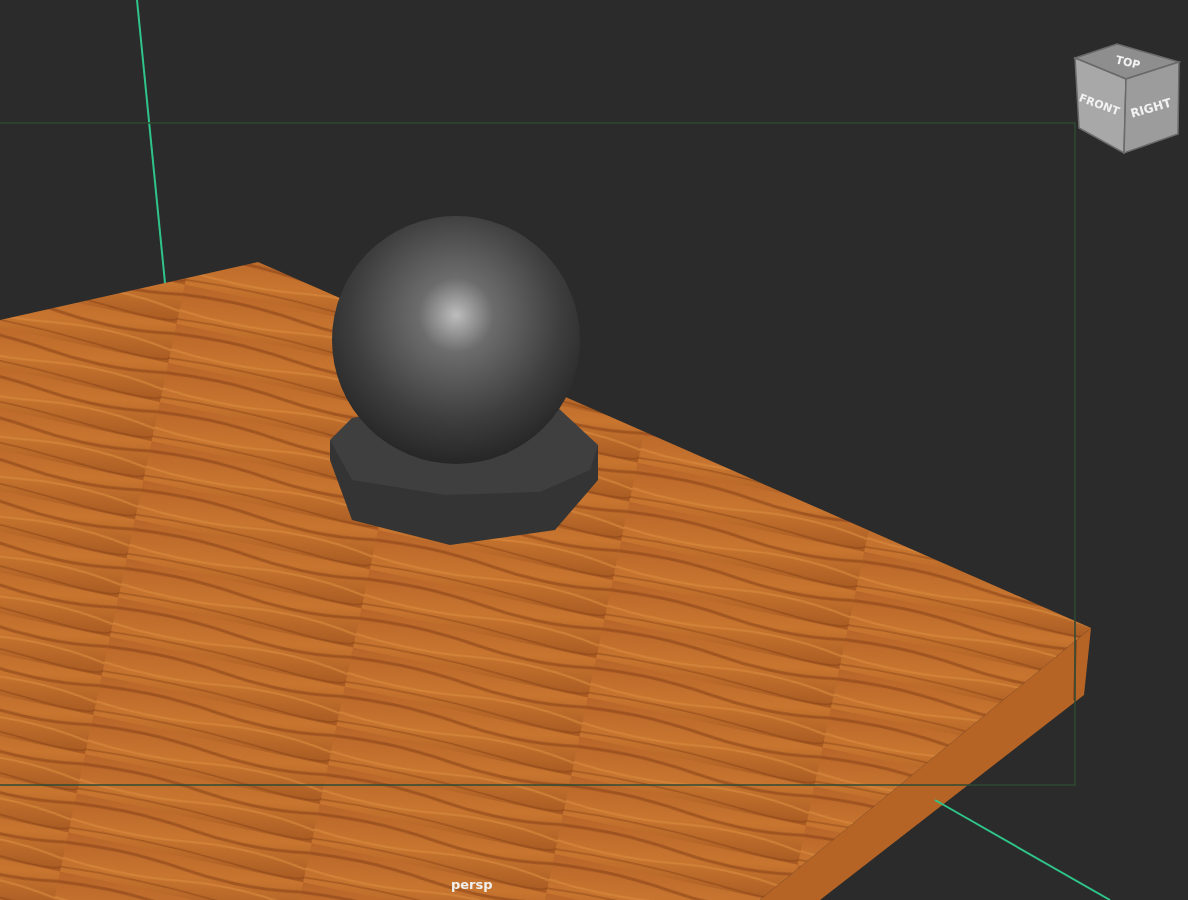  I want to click on view-cube-label: TOP, so click(1128, 62).